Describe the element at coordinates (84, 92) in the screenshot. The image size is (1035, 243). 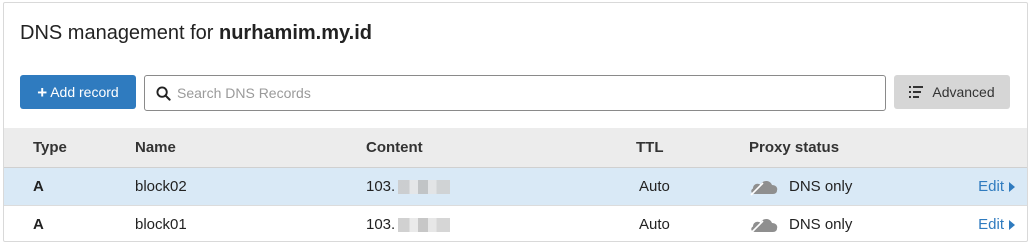
I see `add-record-label: Add record` at that location.